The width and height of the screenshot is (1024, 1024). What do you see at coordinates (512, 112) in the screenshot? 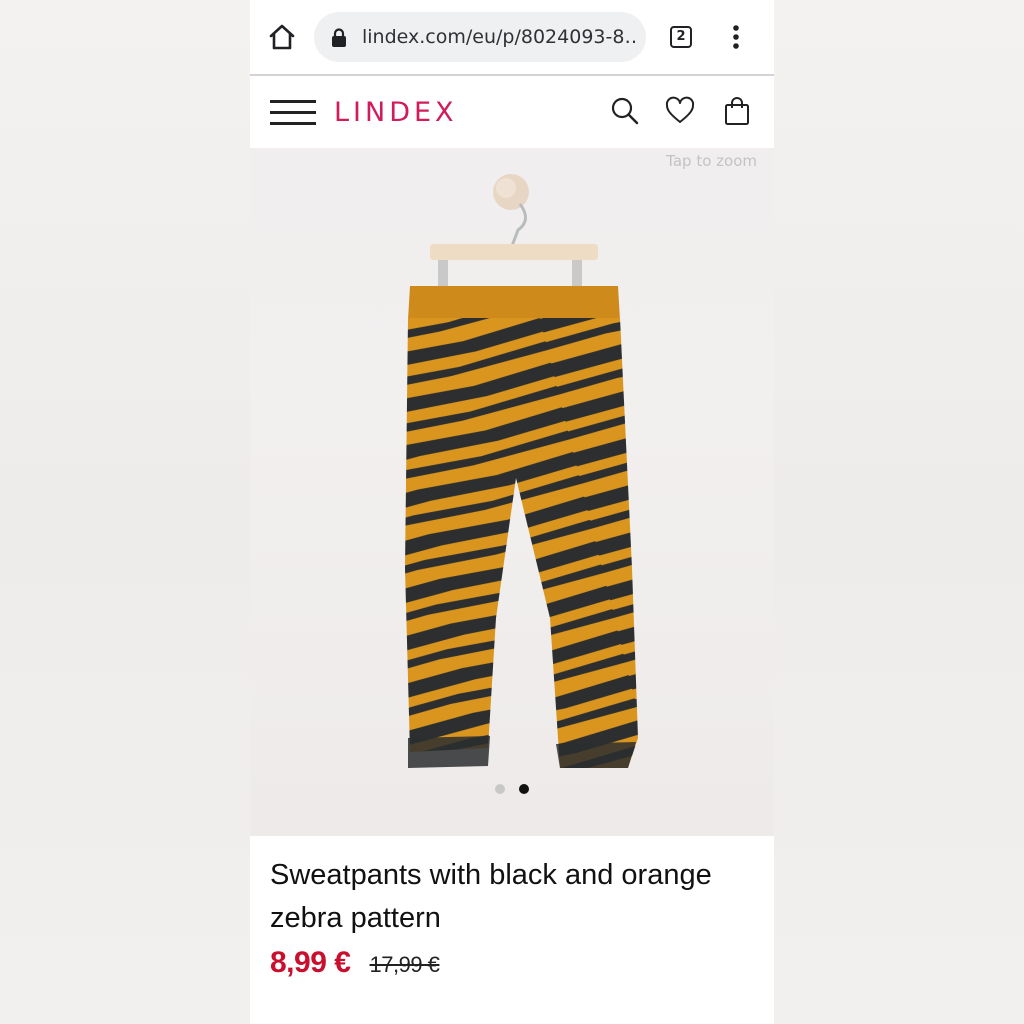
I see `site-header: LINDEX` at bounding box center [512, 112].